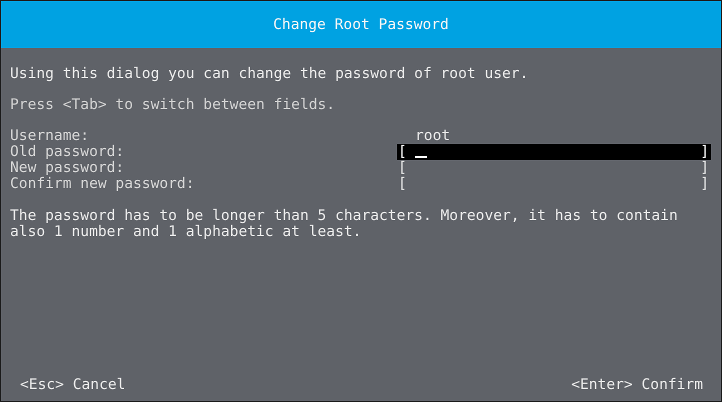 The height and width of the screenshot is (402, 722). What do you see at coordinates (432, 136) in the screenshot?
I see `username-value: root` at bounding box center [432, 136].